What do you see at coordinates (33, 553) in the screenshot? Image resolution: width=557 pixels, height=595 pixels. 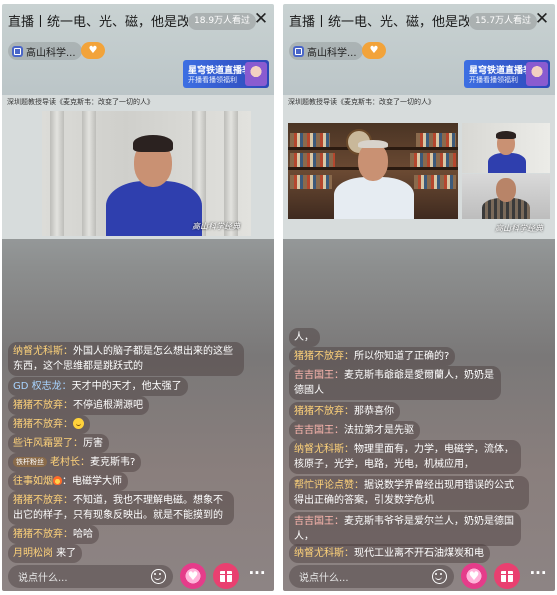 I see `chat-username: 月明松岗` at bounding box center [33, 553].